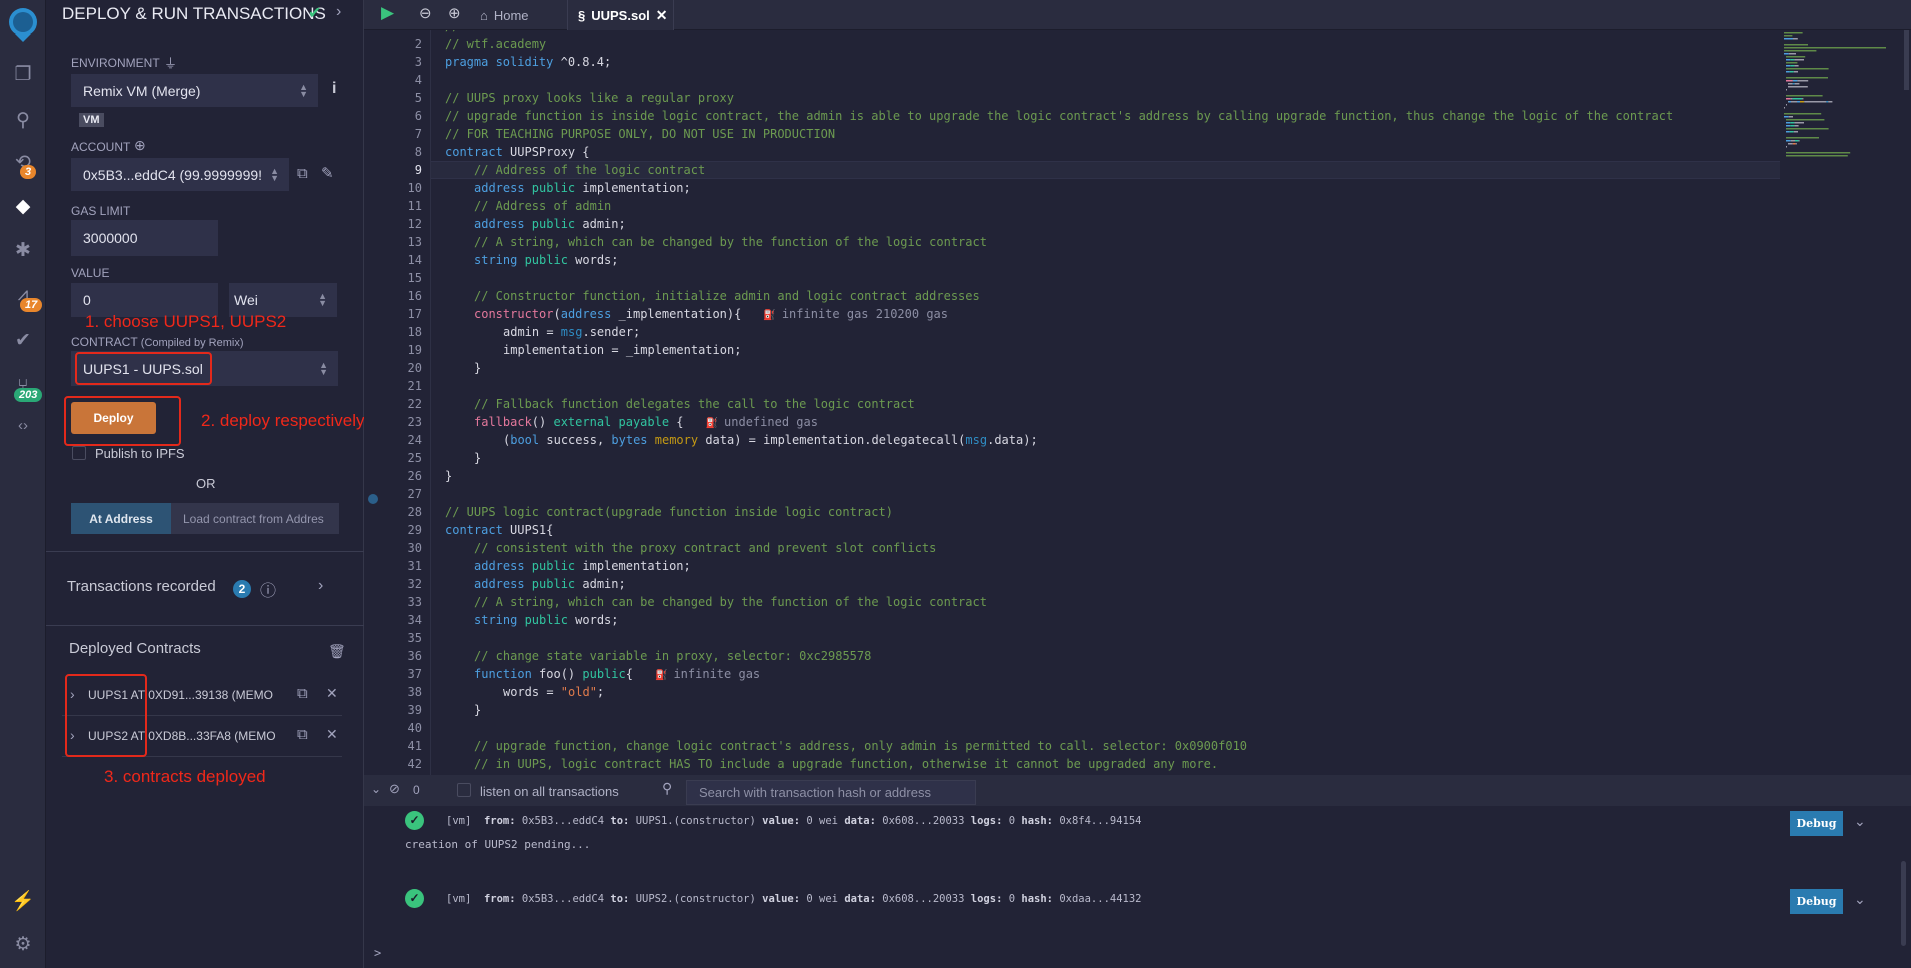  What do you see at coordinates (255, 518) in the screenshot?
I see `load-contract-input: Load contract from Addres` at bounding box center [255, 518].